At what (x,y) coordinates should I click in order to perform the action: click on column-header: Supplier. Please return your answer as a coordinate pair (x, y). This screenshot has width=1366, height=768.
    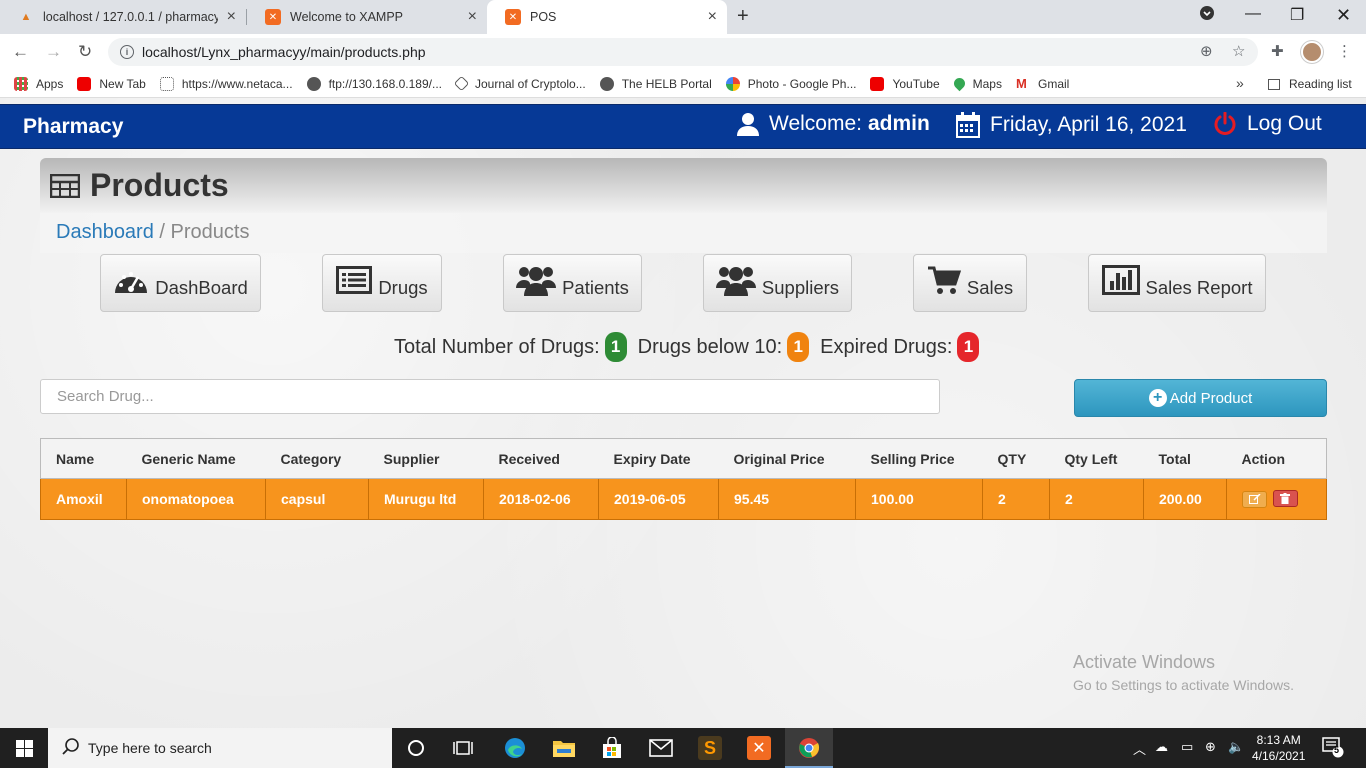
    Looking at the image, I should click on (426, 458).